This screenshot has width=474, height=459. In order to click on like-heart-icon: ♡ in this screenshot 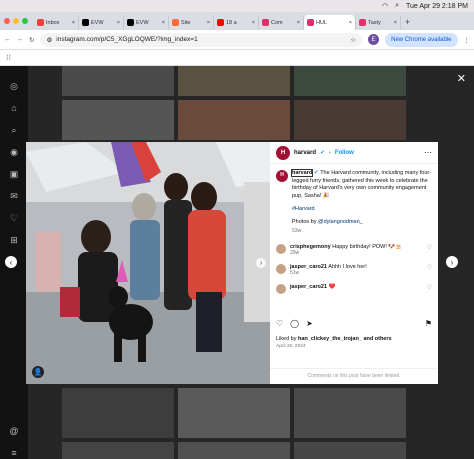, I will do `click(279, 323)`.